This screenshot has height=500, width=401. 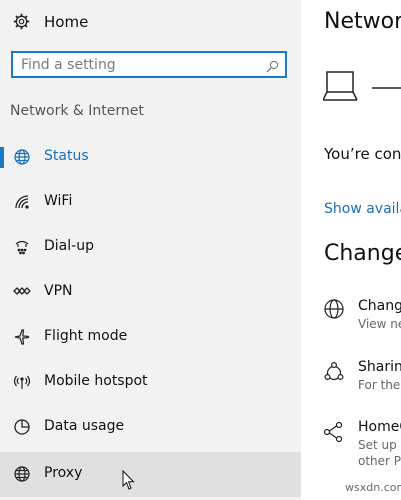 I want to click on laptop-icon, so click(x=361, y=88).